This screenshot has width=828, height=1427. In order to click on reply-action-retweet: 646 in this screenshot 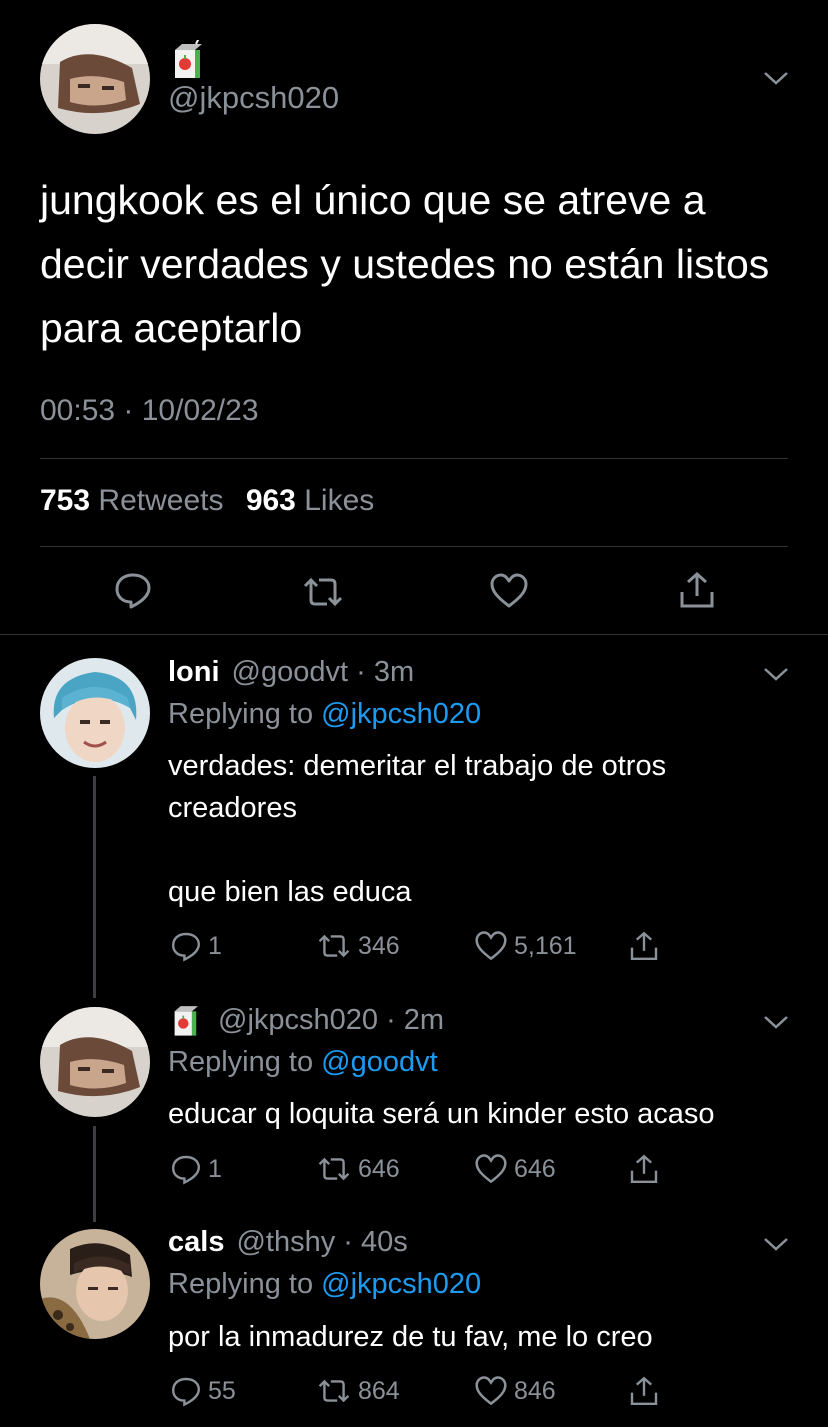, I will do `click(358, 1169)`.